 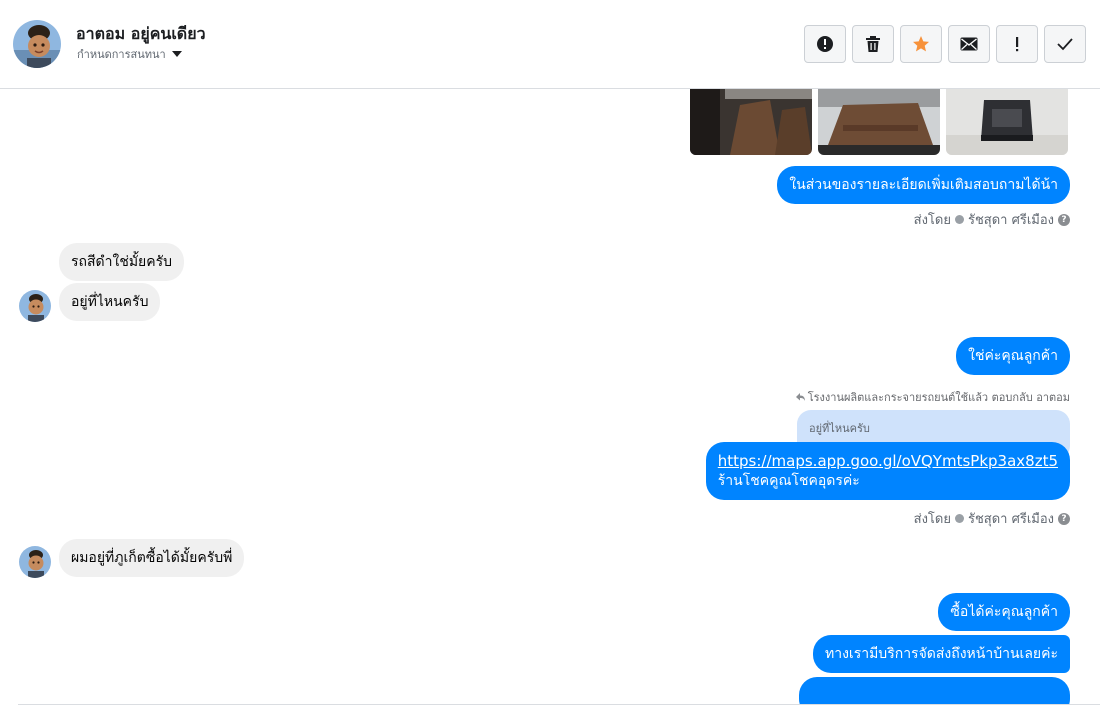 I want to click on trash-icon, so click(x=873, y=44).